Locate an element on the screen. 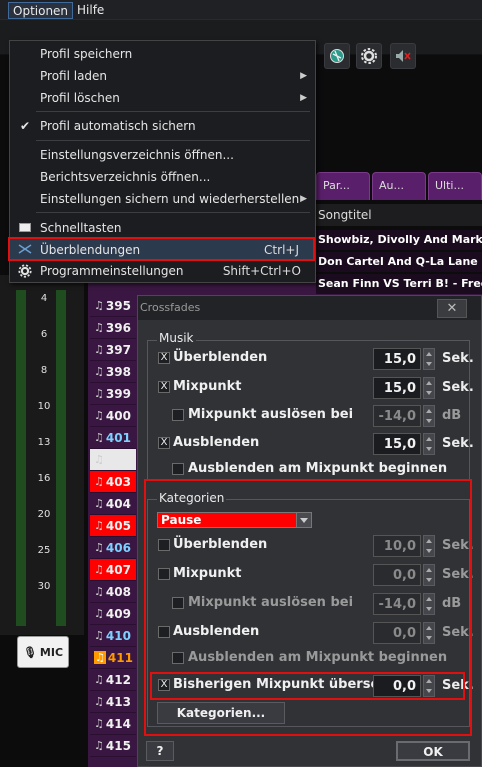 This screenshot has height=767, width=482. menu-item-profil-speichern: Profil speichern is located at coordinates (162, 54).